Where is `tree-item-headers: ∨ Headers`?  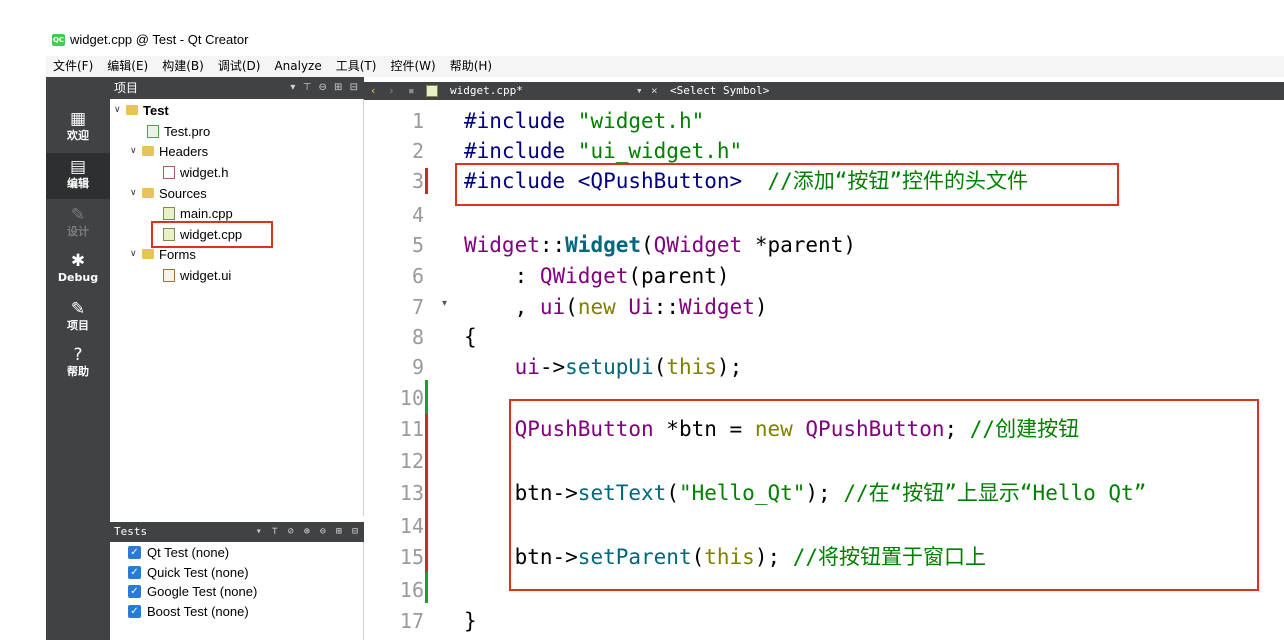 tree-item-headers: ∨ Headers is located at coordinates (169, 151).